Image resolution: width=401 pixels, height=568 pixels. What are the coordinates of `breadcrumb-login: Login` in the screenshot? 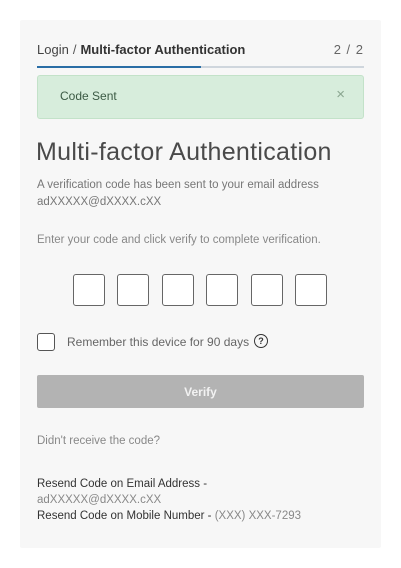 It's located at (53, 49).